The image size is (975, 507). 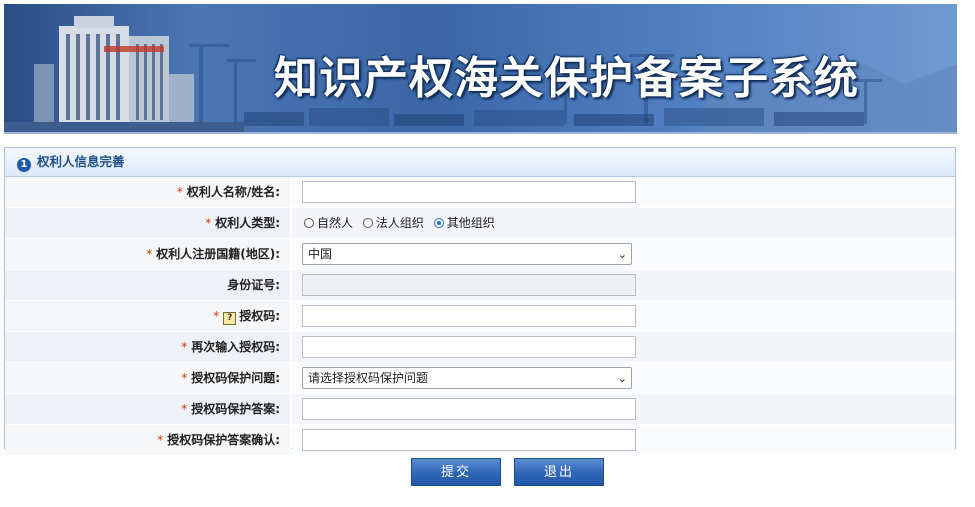 I want to click on banner-title: 知识产权海关保护备案子系统, so click(x=566, y=78).